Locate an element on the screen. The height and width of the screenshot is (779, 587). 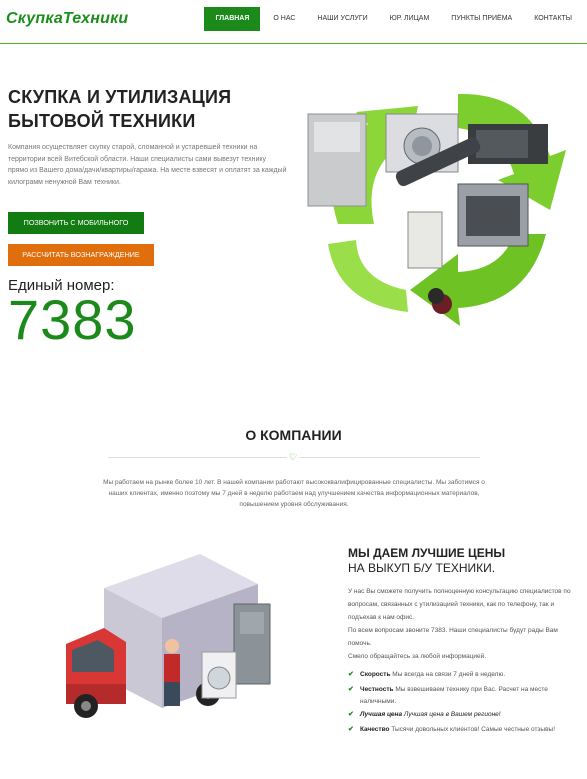
feature-title: Скорость is located at coordinates (375, 674).